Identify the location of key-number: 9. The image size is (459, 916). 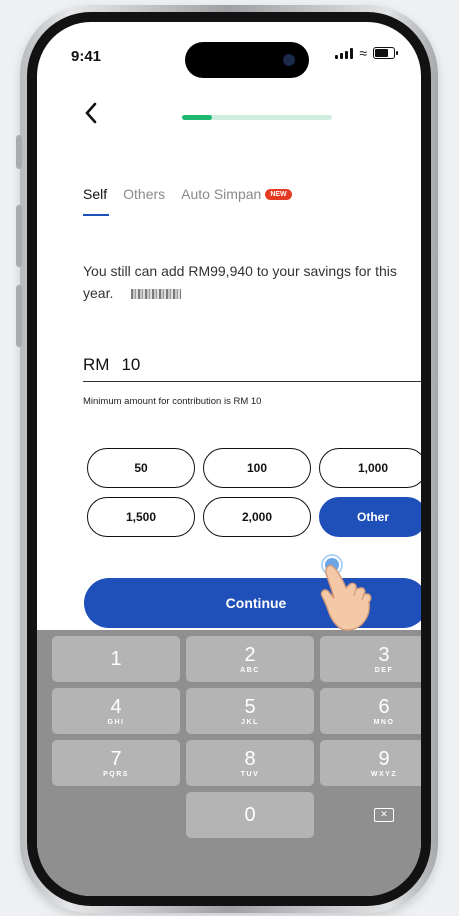
(384, 758).